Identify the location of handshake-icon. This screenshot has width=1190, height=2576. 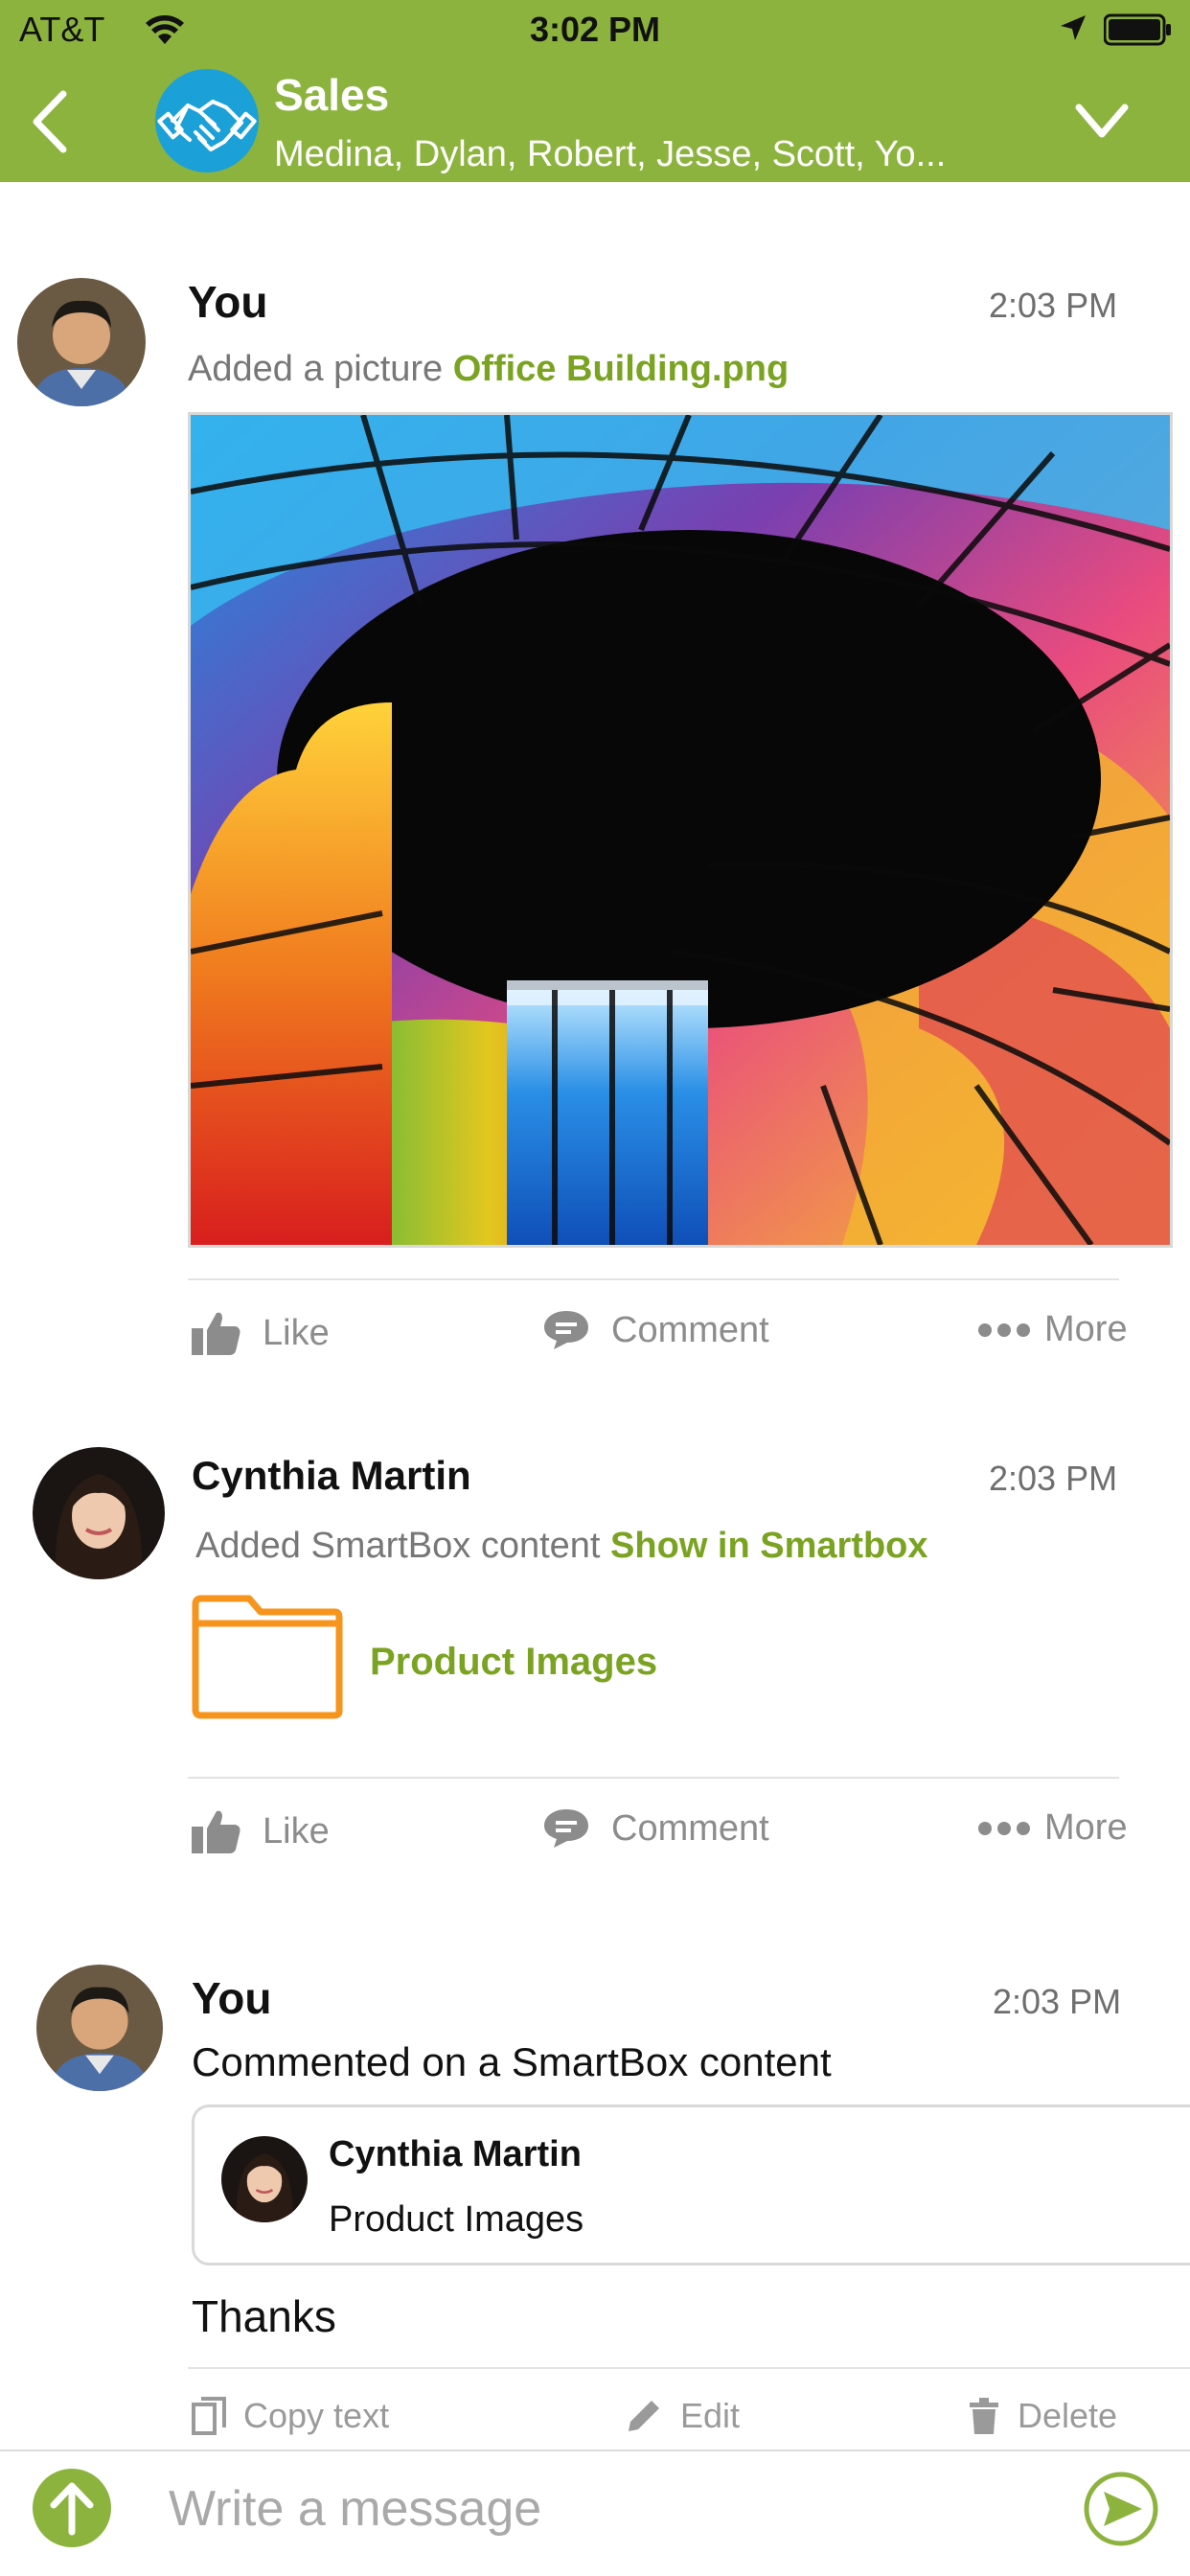
(207, 126).